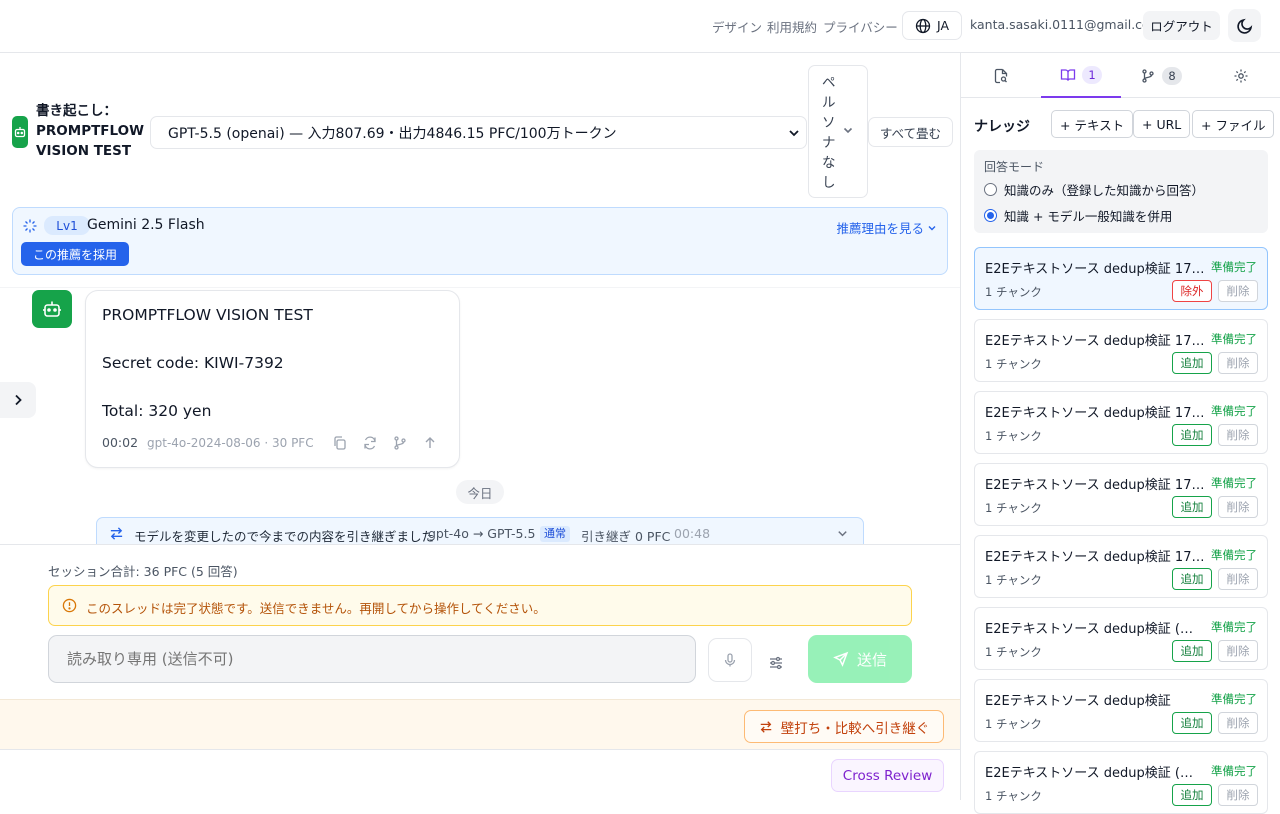 This screenshot has height=814, width=1280. Describe the element at coordinates (886, 227) in the screenshot. I see `show-reason-link: 推薦理由を見る` at that location.